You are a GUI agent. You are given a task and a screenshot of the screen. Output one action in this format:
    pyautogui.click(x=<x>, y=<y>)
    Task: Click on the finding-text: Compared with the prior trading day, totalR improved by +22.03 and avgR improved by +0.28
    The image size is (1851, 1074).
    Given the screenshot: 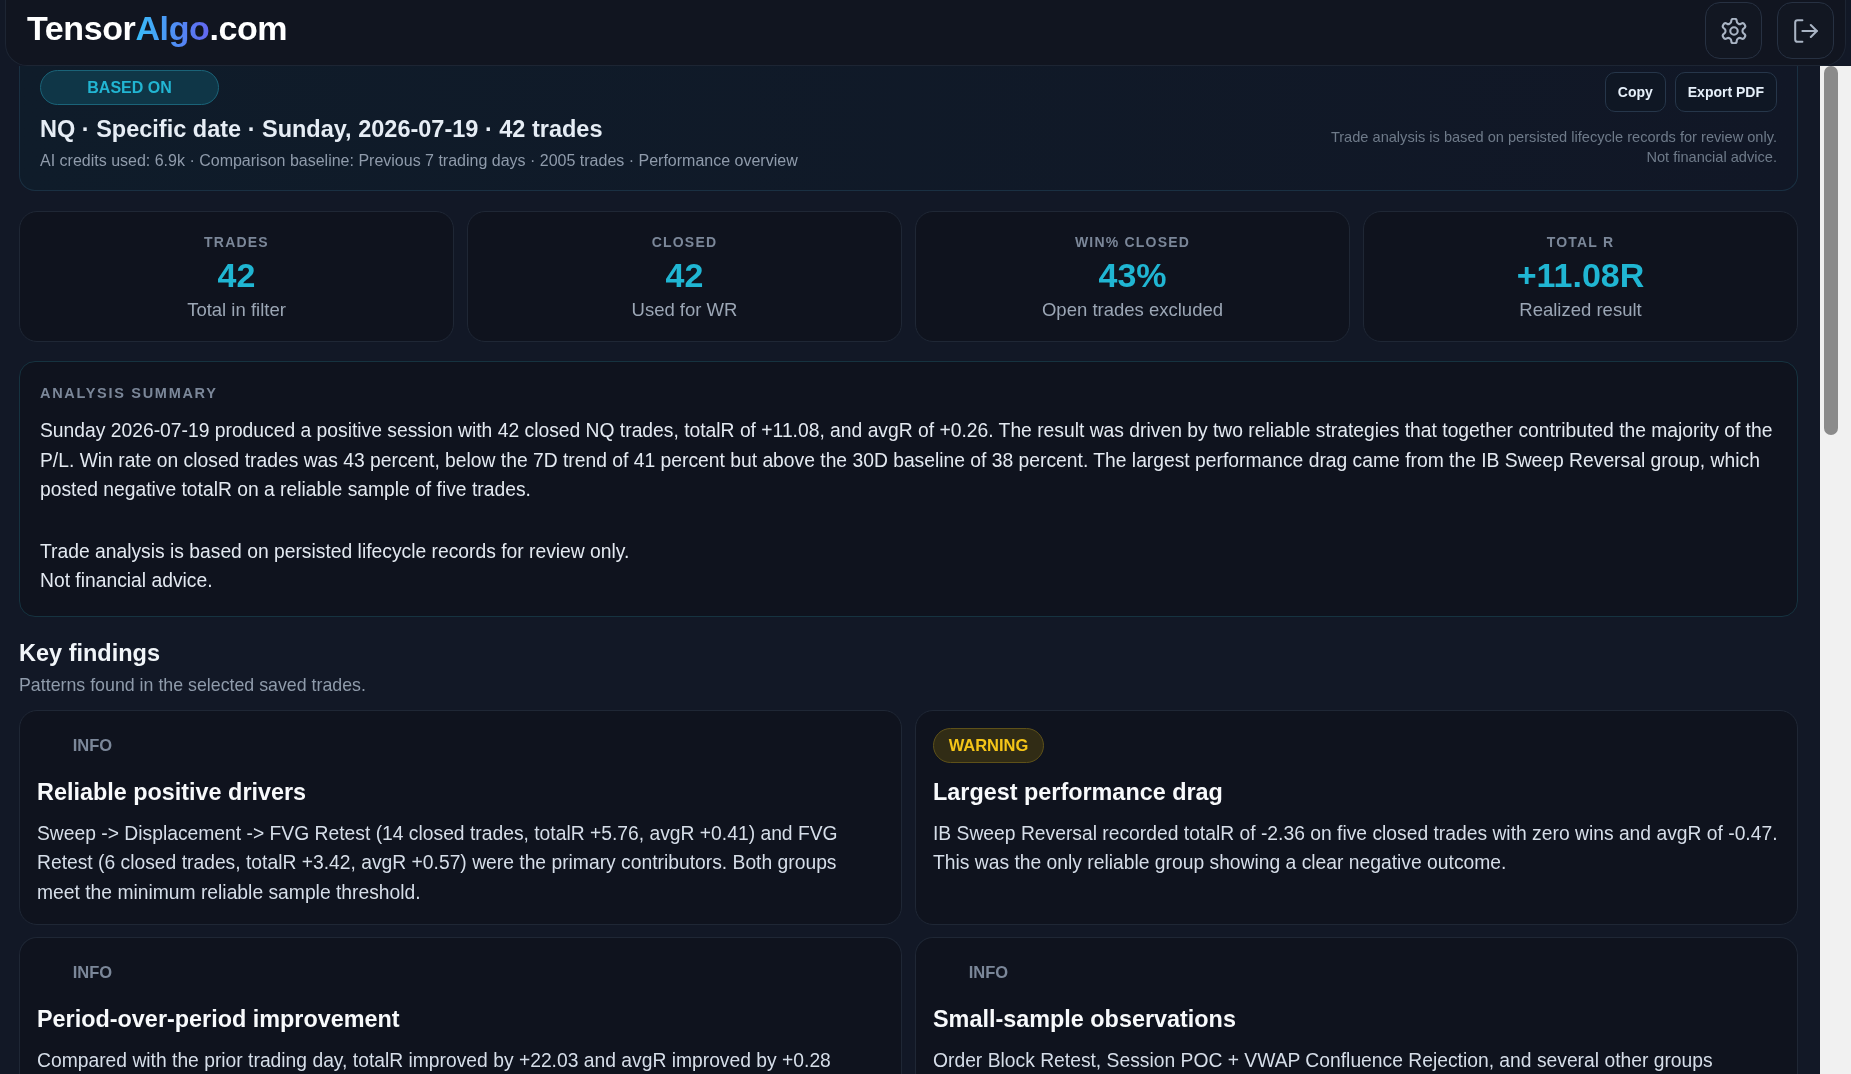 What is the action you would take?
    pyautogui.click(x=434, y=1061)
    